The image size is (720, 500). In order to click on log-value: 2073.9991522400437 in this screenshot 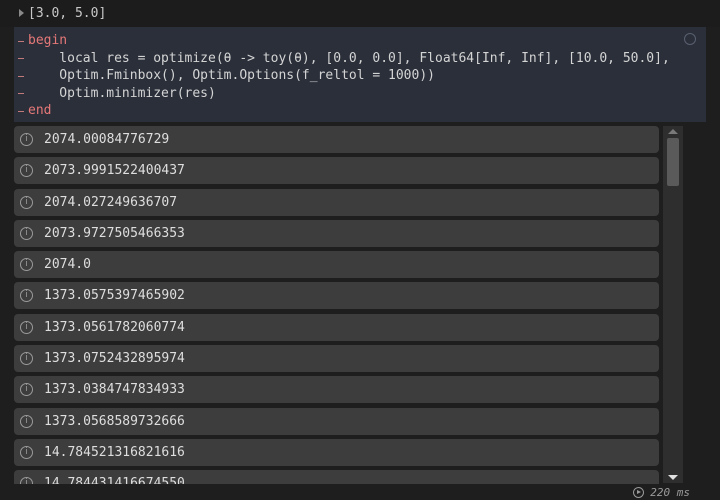, I will do `click(114, 171)`.